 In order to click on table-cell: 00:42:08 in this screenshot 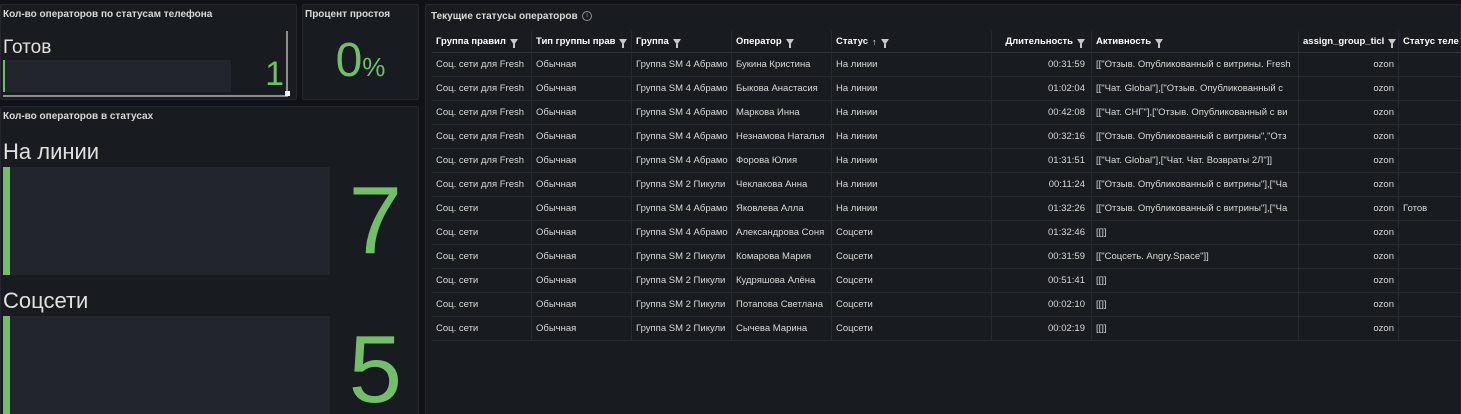, I will do `click(1042, 112)`.